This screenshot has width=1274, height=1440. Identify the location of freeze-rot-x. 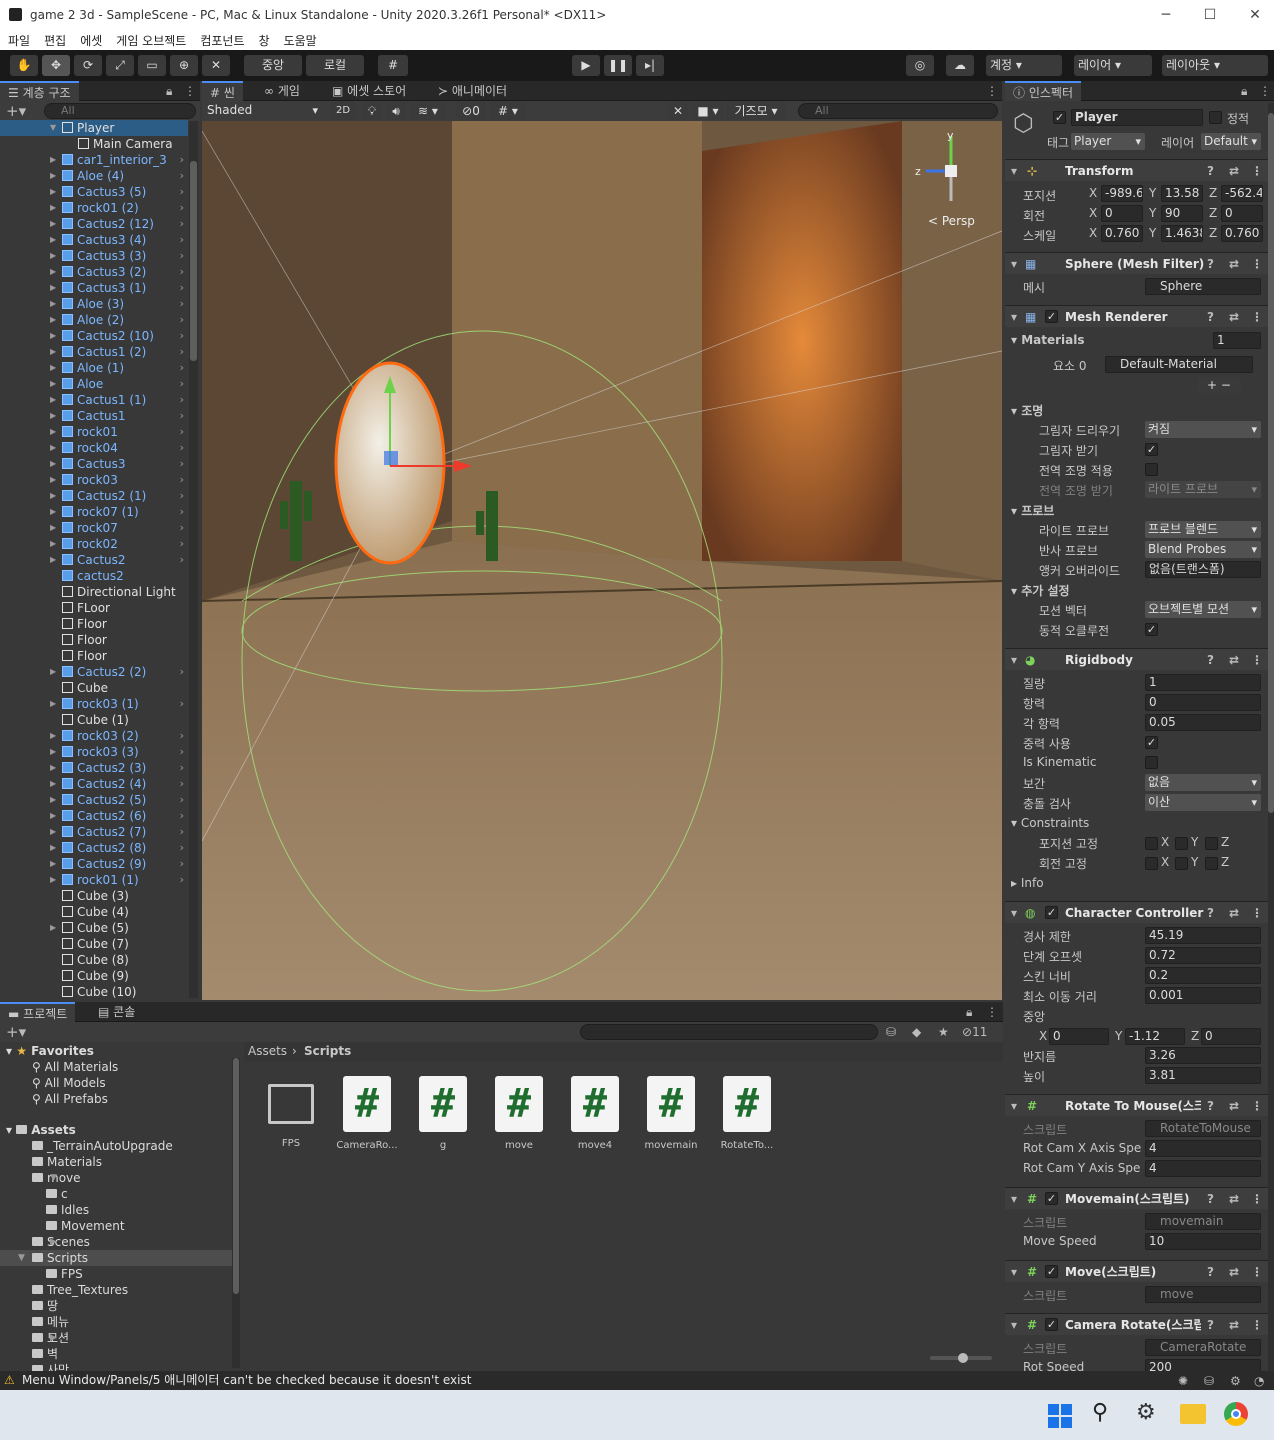
(1151, 863).